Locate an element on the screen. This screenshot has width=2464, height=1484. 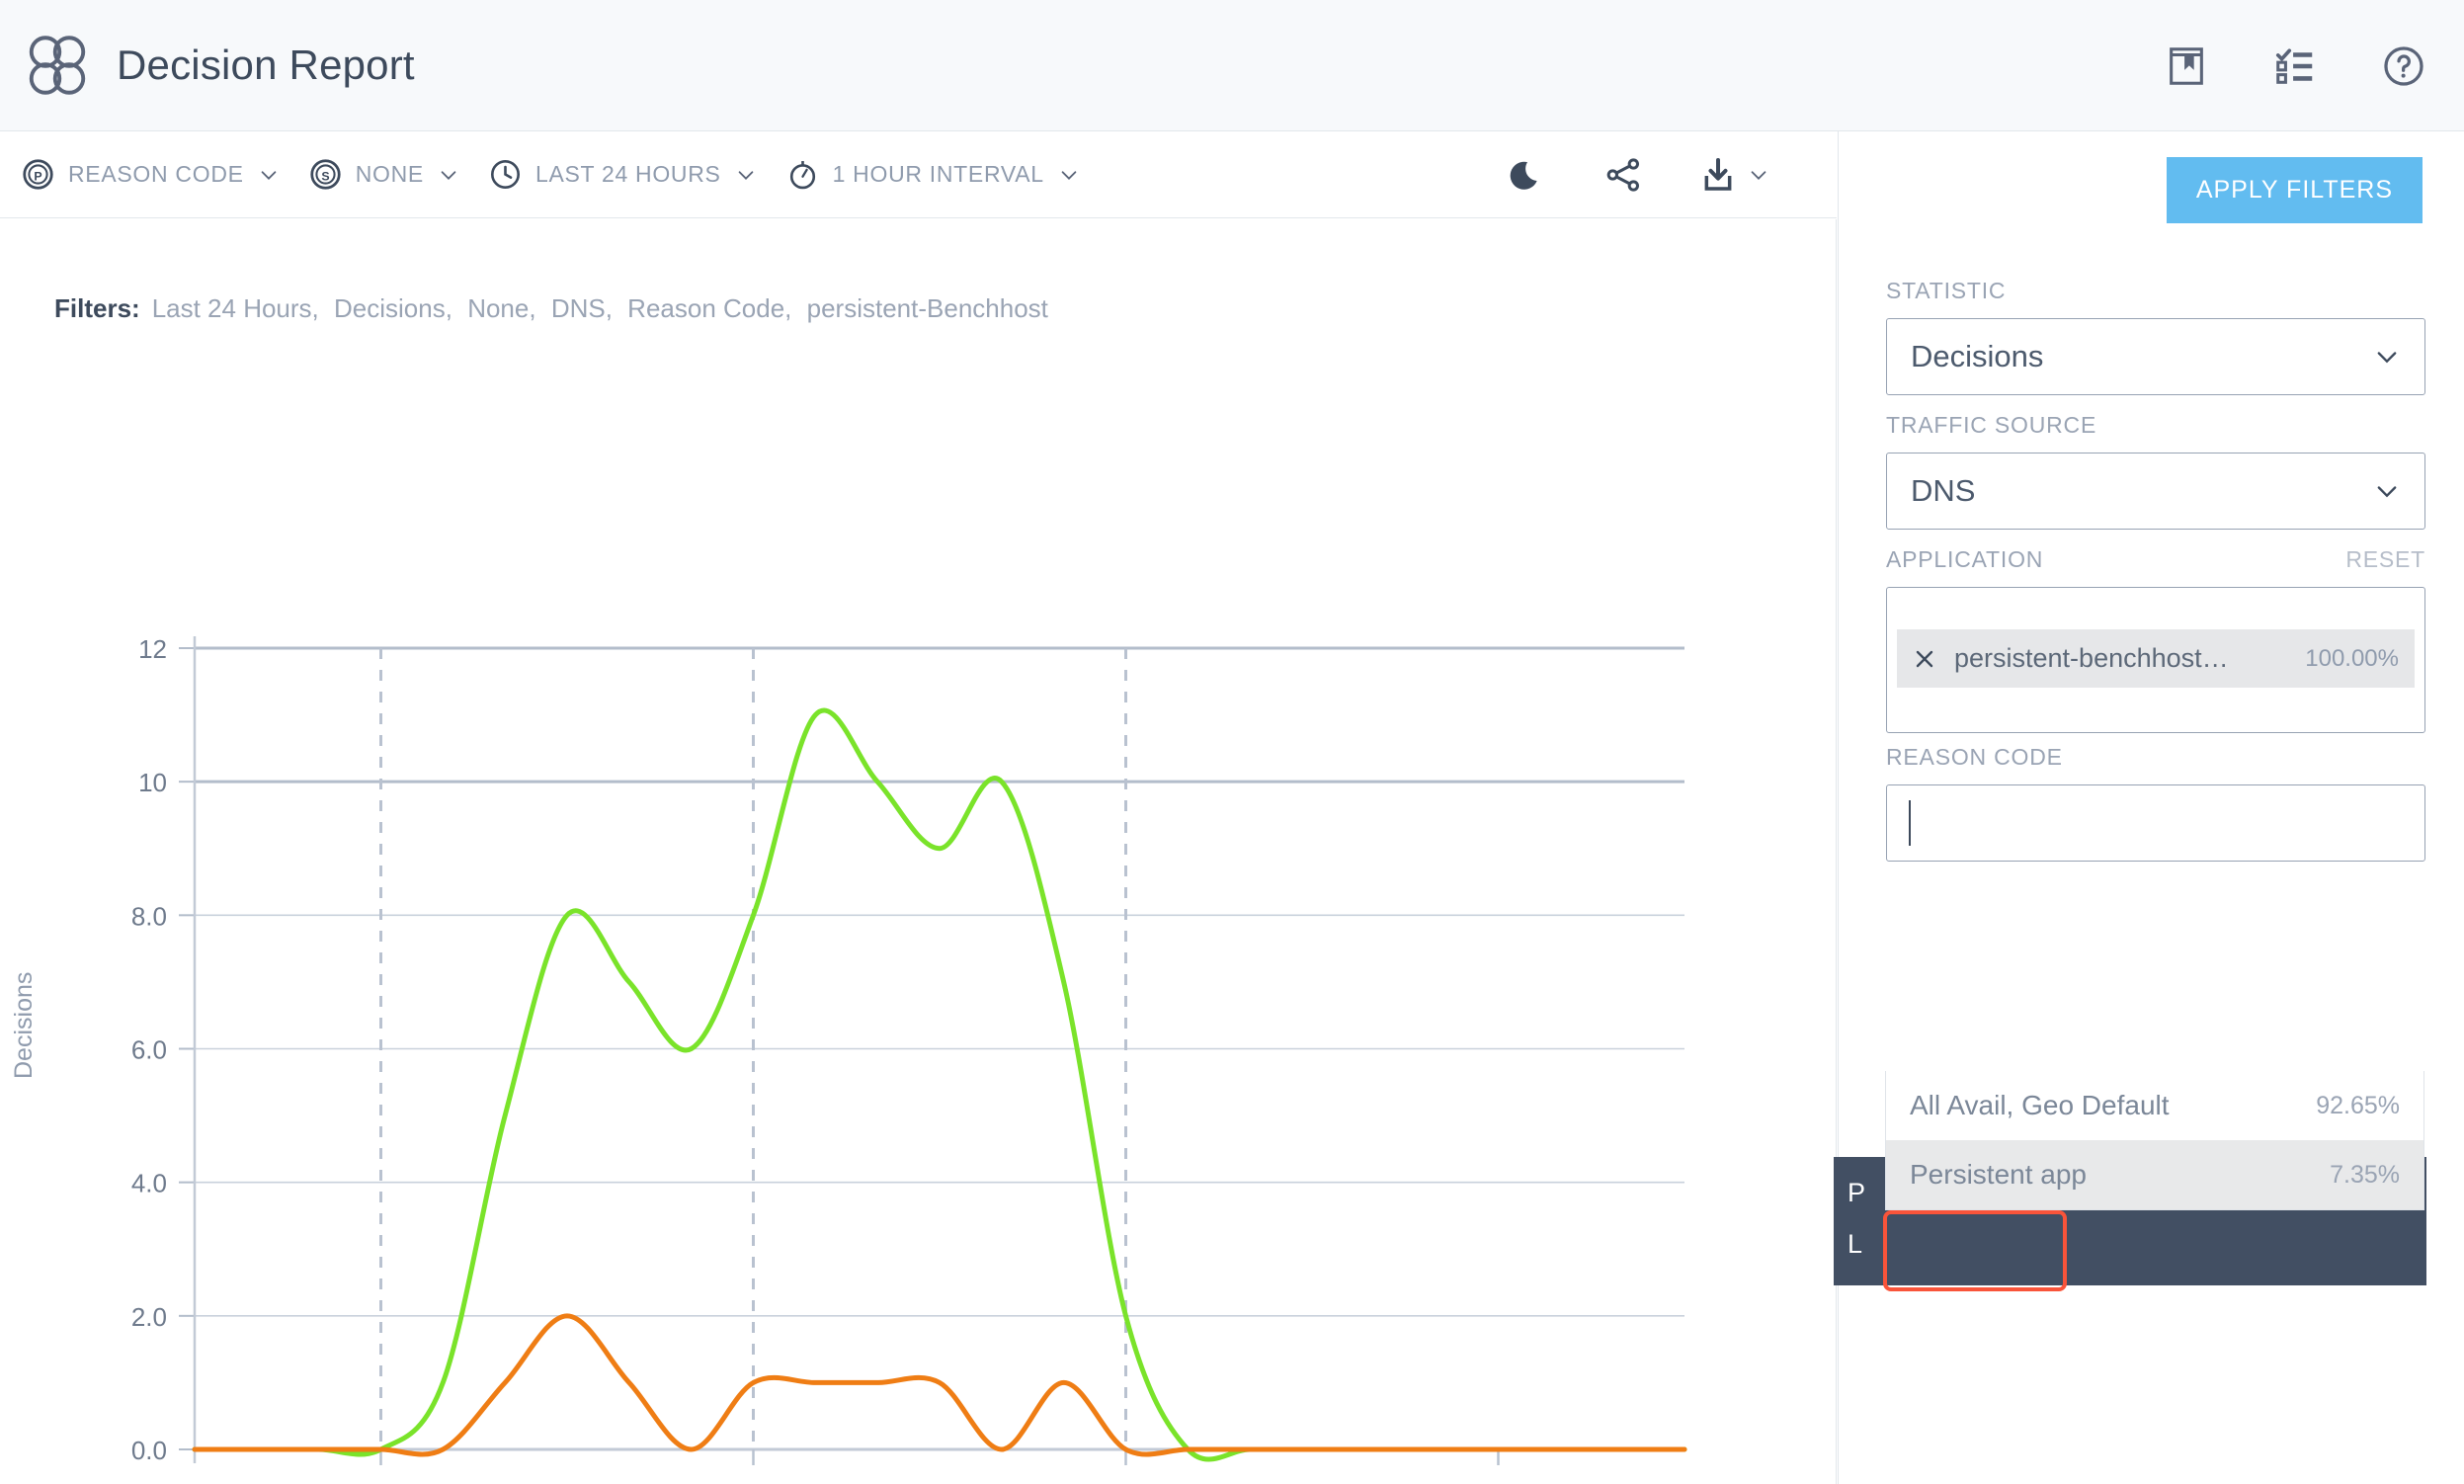
four-circles-logo is located at coordinates (57, 65).